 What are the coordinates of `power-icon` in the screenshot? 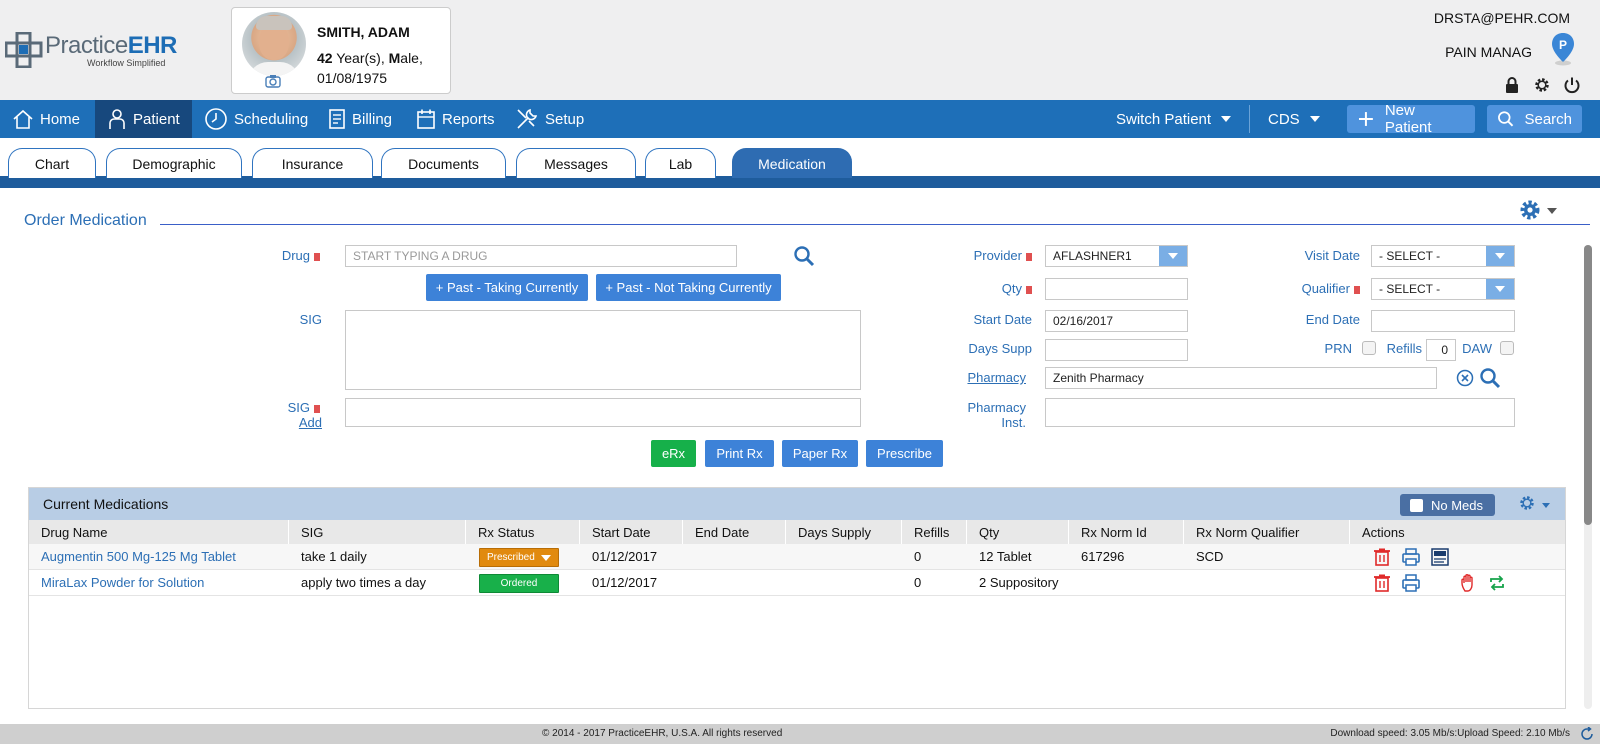 It's located at (1572, 85).